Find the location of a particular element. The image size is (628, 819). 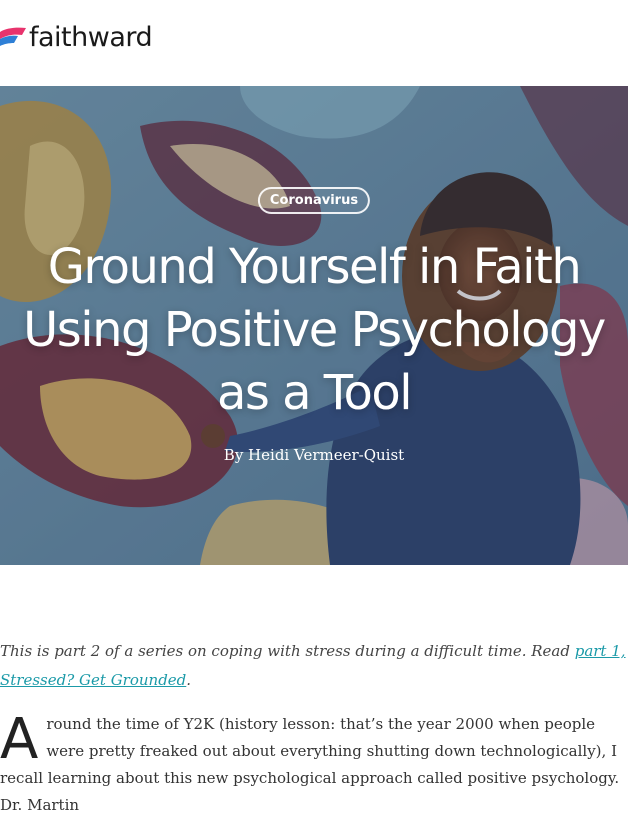

faithward-logo: faithward is located at coordinates (76, 37).